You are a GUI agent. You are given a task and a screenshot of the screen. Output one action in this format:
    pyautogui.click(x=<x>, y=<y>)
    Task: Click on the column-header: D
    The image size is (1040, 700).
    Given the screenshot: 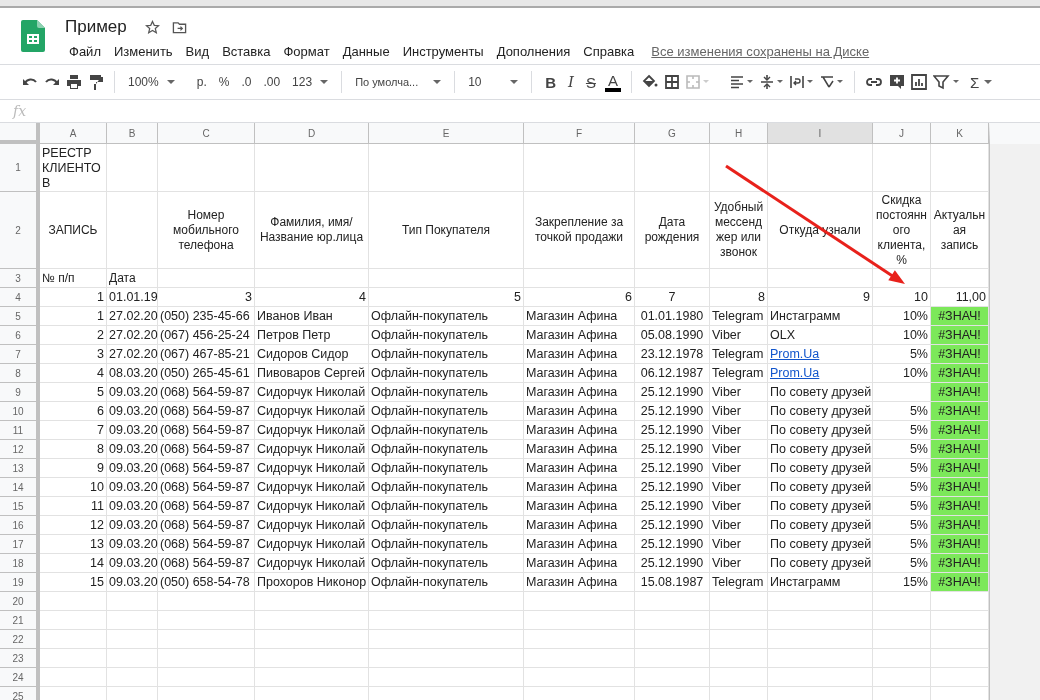 What is the action you would take?
    pyautogui.click(x=312, y=133)
    